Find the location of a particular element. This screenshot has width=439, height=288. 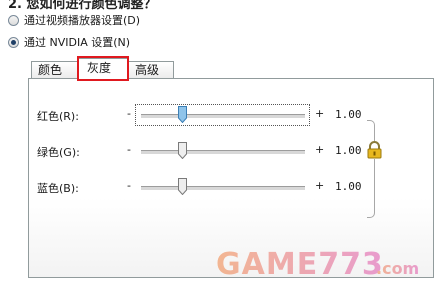

radio-button-selected is located at coordinates (13, 42).